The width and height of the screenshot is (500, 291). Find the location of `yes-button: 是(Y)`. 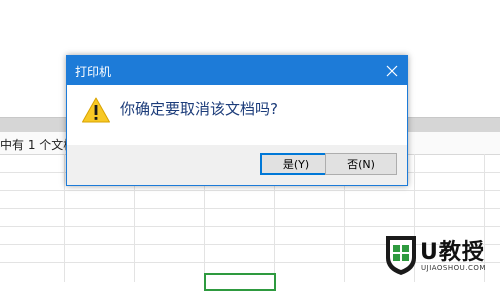

yes-button: 是(Y) is located at coordinates (296, 164).